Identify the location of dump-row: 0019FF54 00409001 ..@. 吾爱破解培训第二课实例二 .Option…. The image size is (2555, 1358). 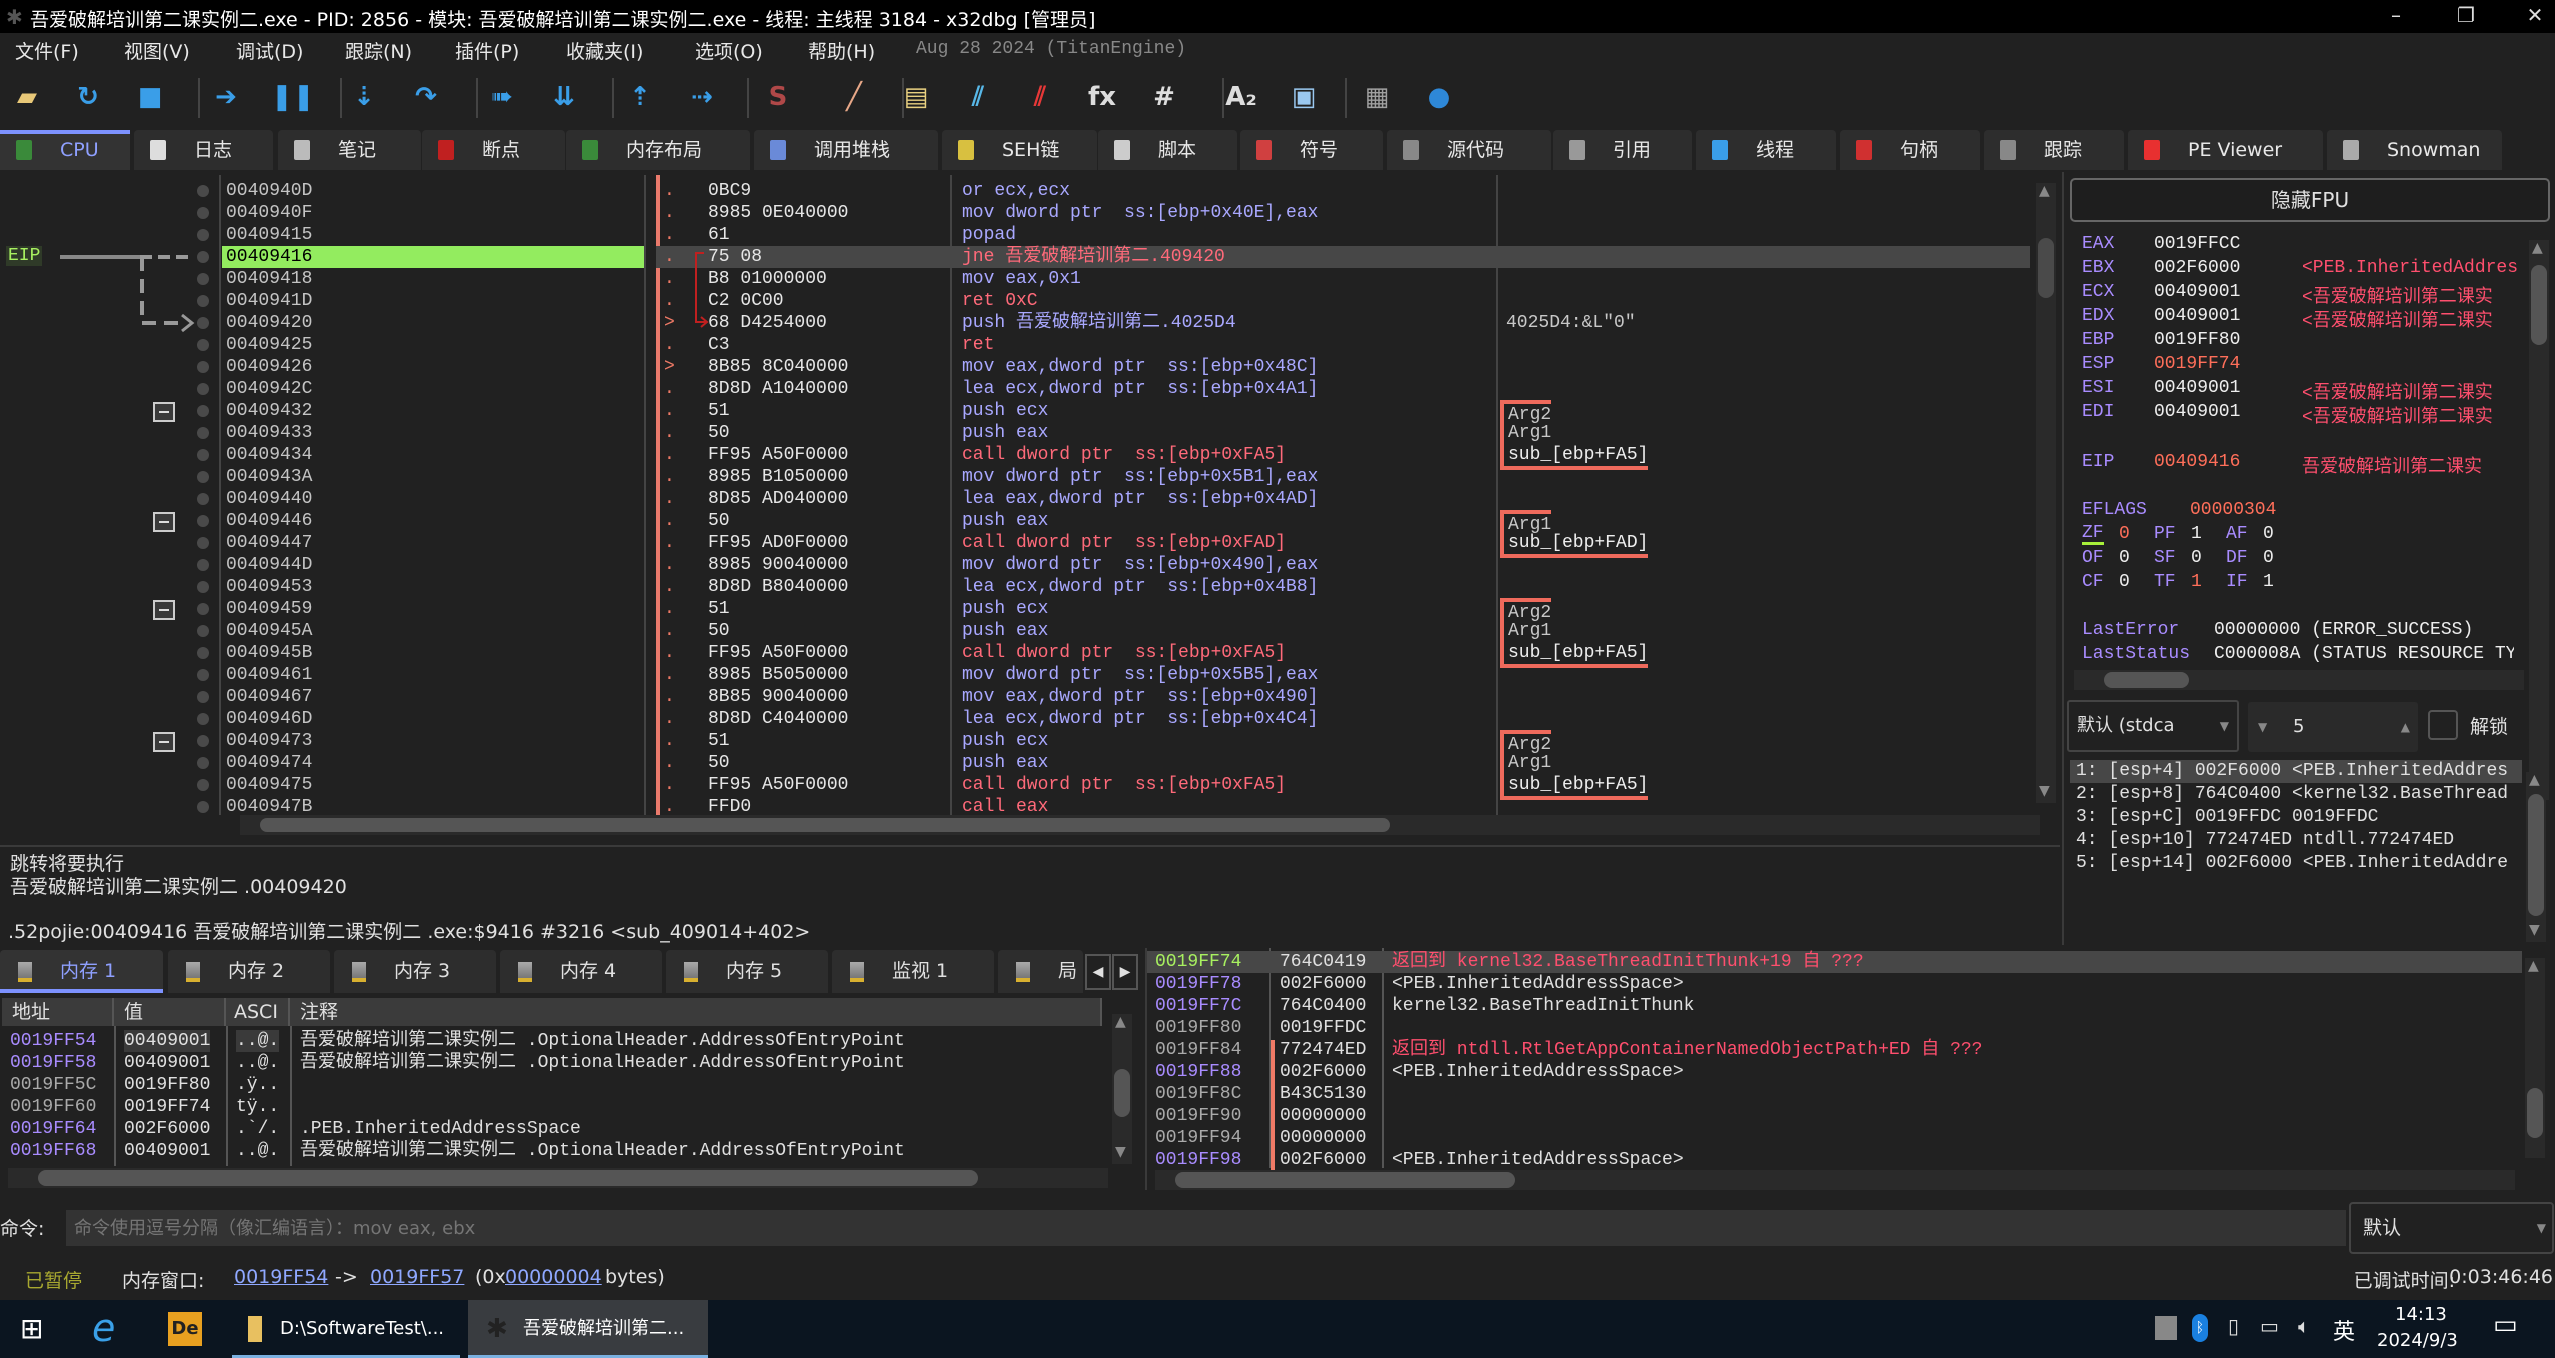
(555, 1041).